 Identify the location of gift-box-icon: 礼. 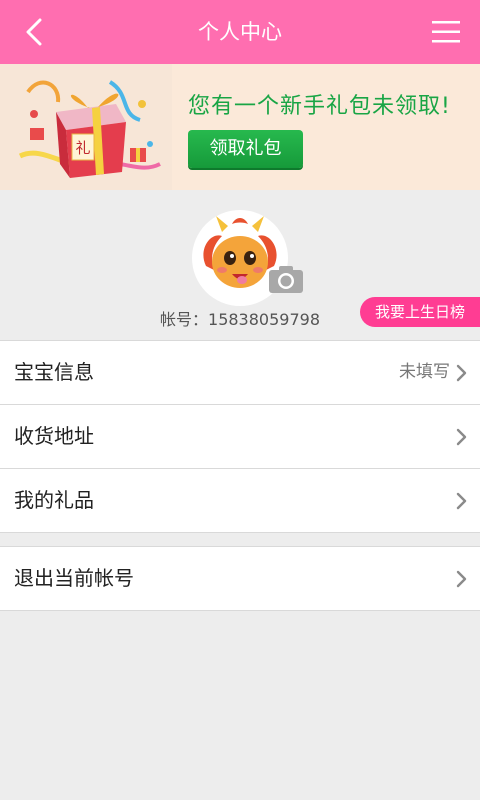
(89, 129).